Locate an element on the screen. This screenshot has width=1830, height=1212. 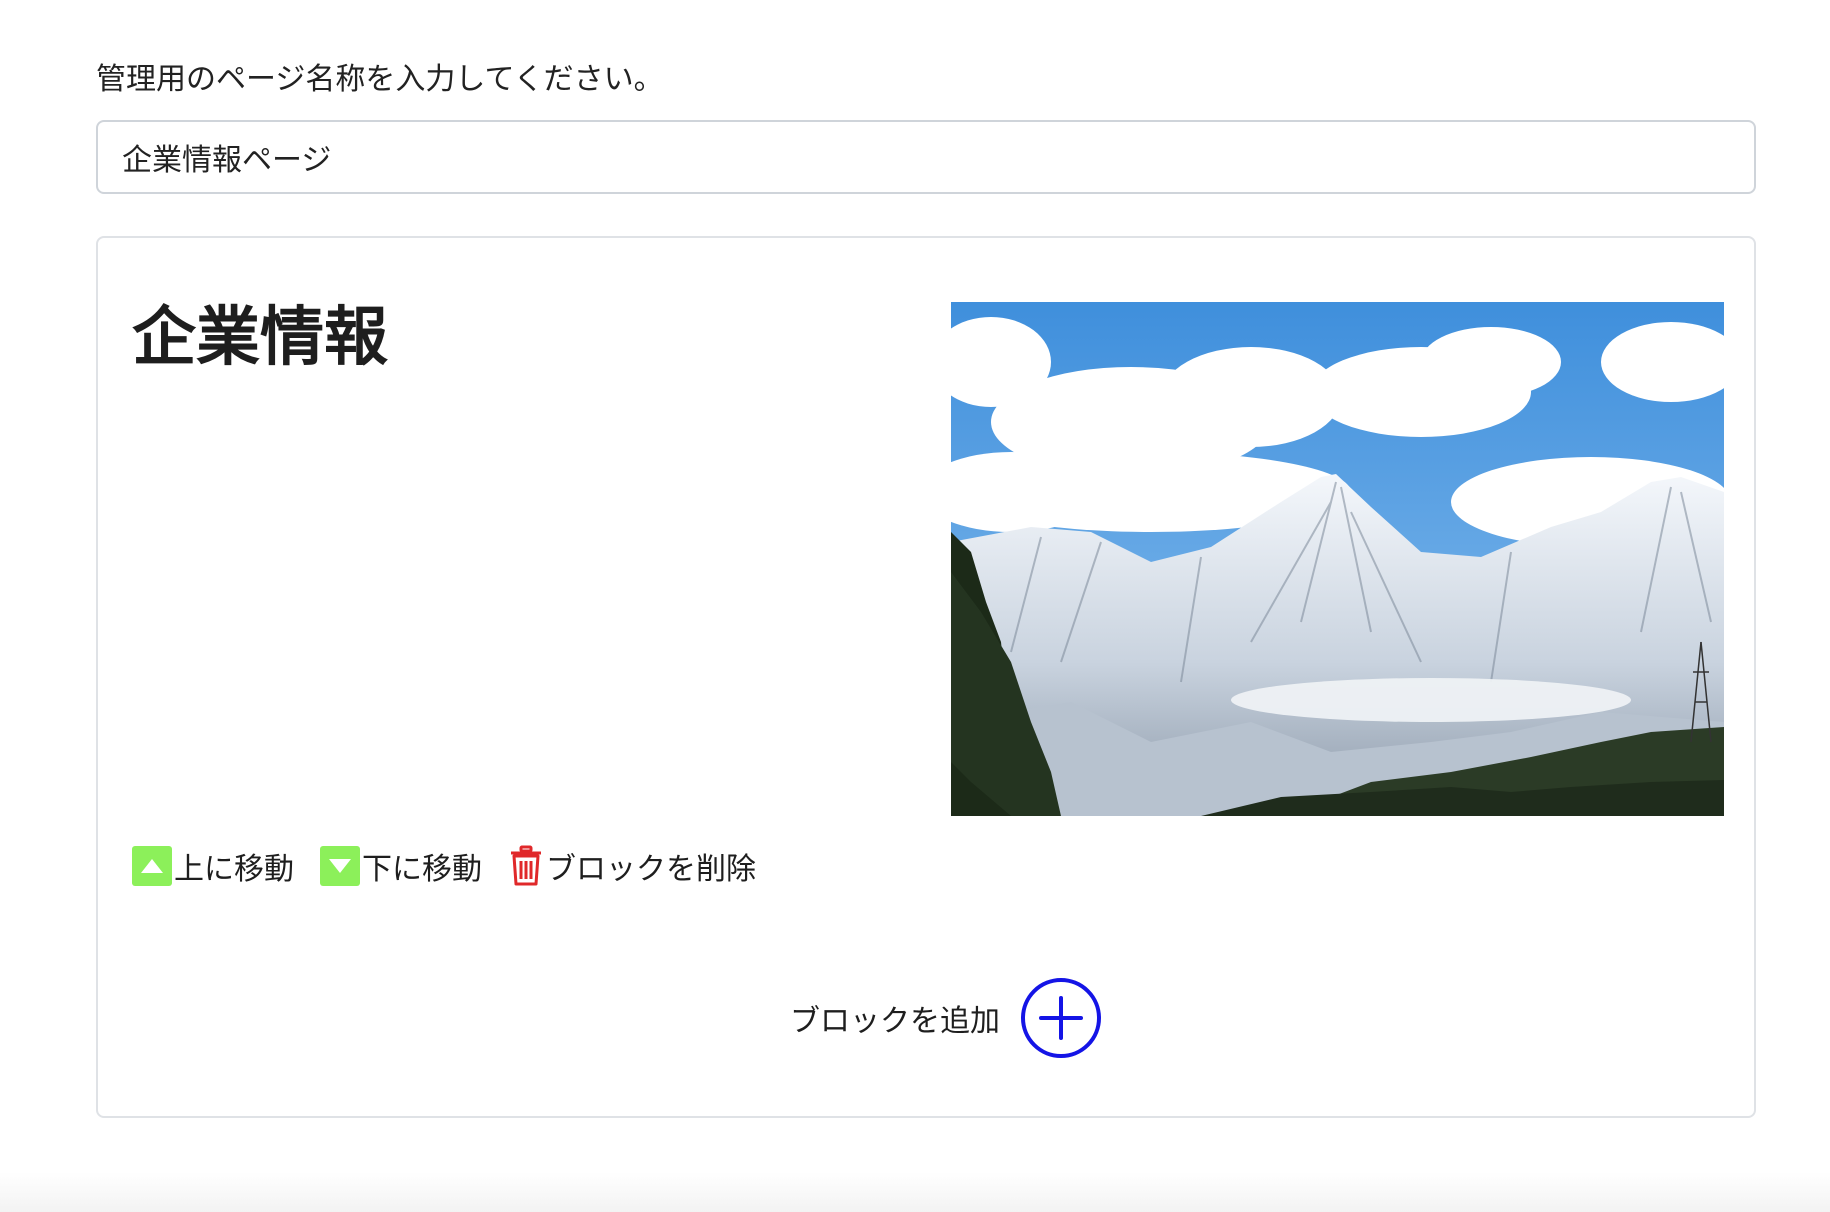
delete-block-label: ブロックを削除 is located at coordinates (651, 869).